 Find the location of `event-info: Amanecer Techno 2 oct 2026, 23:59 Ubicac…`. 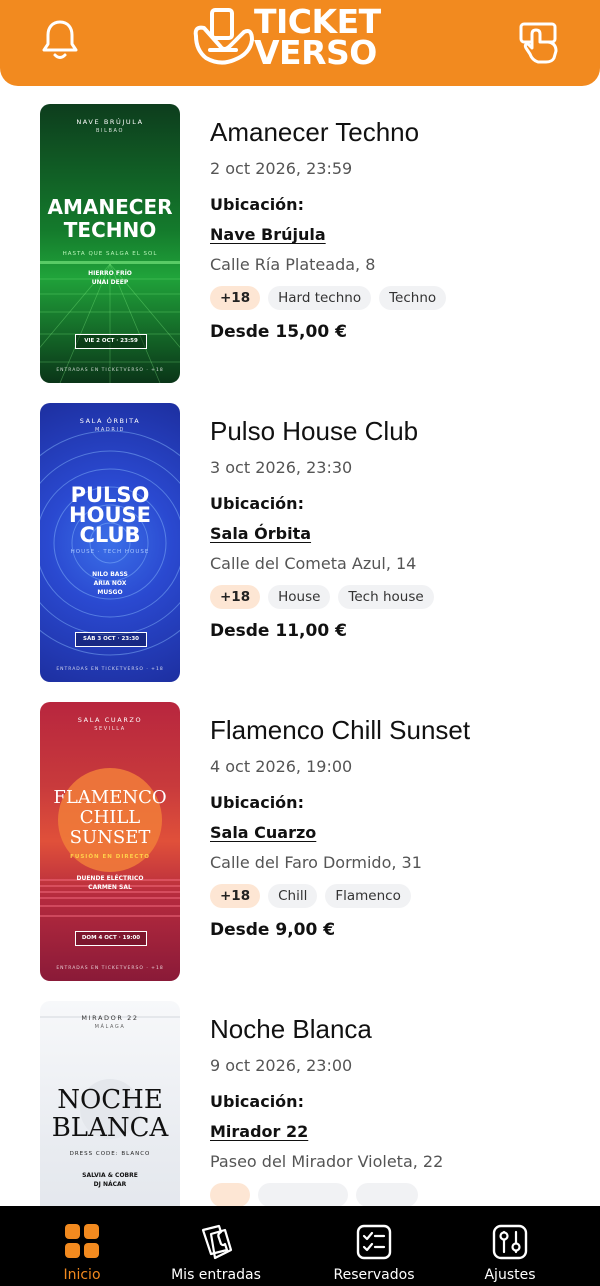

event-info: Amanecer Techno 2 oct 2026, 23:59 Ubicac… is located at coordinates (400, 230).